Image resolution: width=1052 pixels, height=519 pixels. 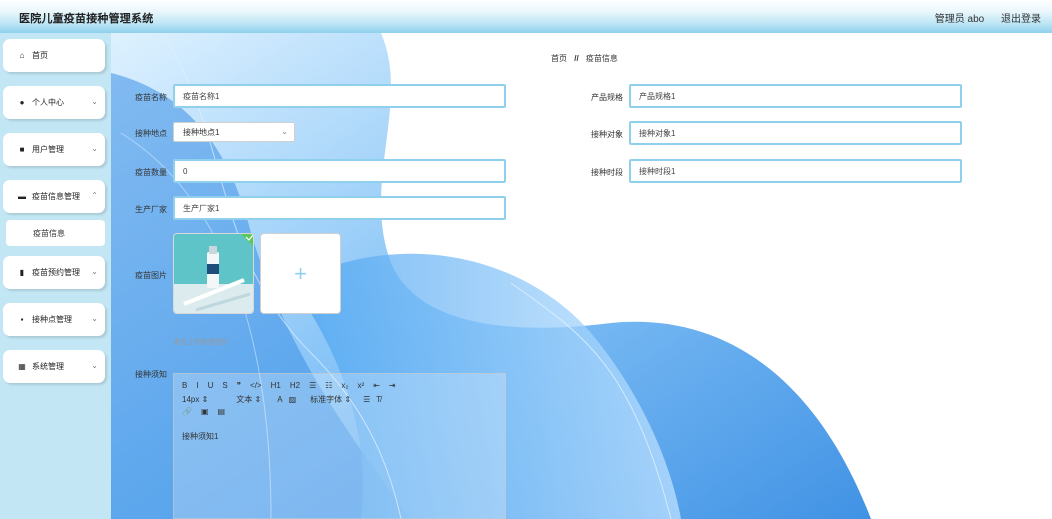 I want to click on editor-toolbar-row-3: 🔗 ▣ ▤, so click(x=203, y=411).